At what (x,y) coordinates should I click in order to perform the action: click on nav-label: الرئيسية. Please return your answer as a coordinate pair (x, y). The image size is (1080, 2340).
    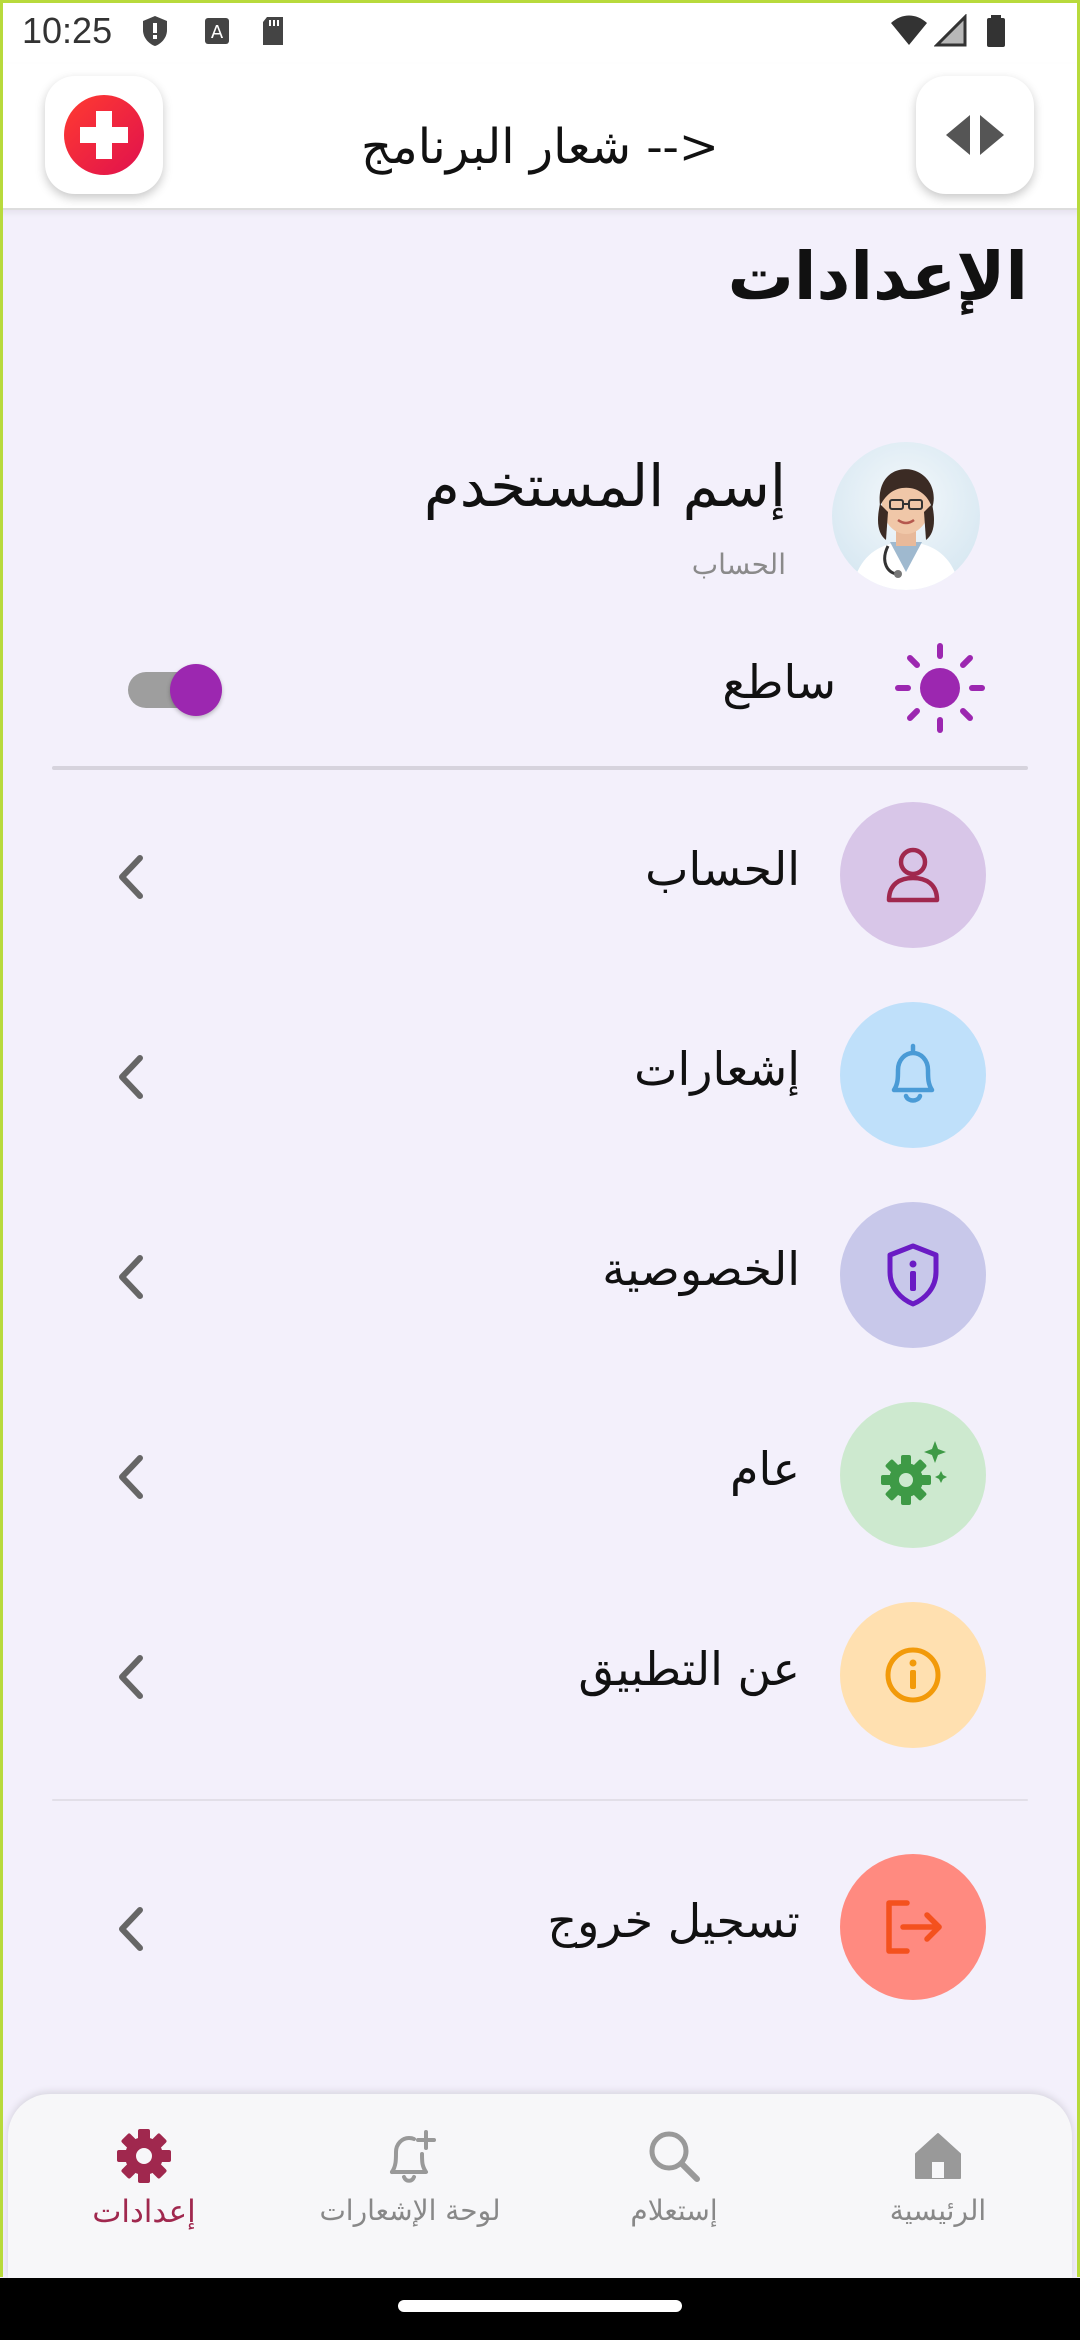
    Looking at the image, I should click on (938, 2210).